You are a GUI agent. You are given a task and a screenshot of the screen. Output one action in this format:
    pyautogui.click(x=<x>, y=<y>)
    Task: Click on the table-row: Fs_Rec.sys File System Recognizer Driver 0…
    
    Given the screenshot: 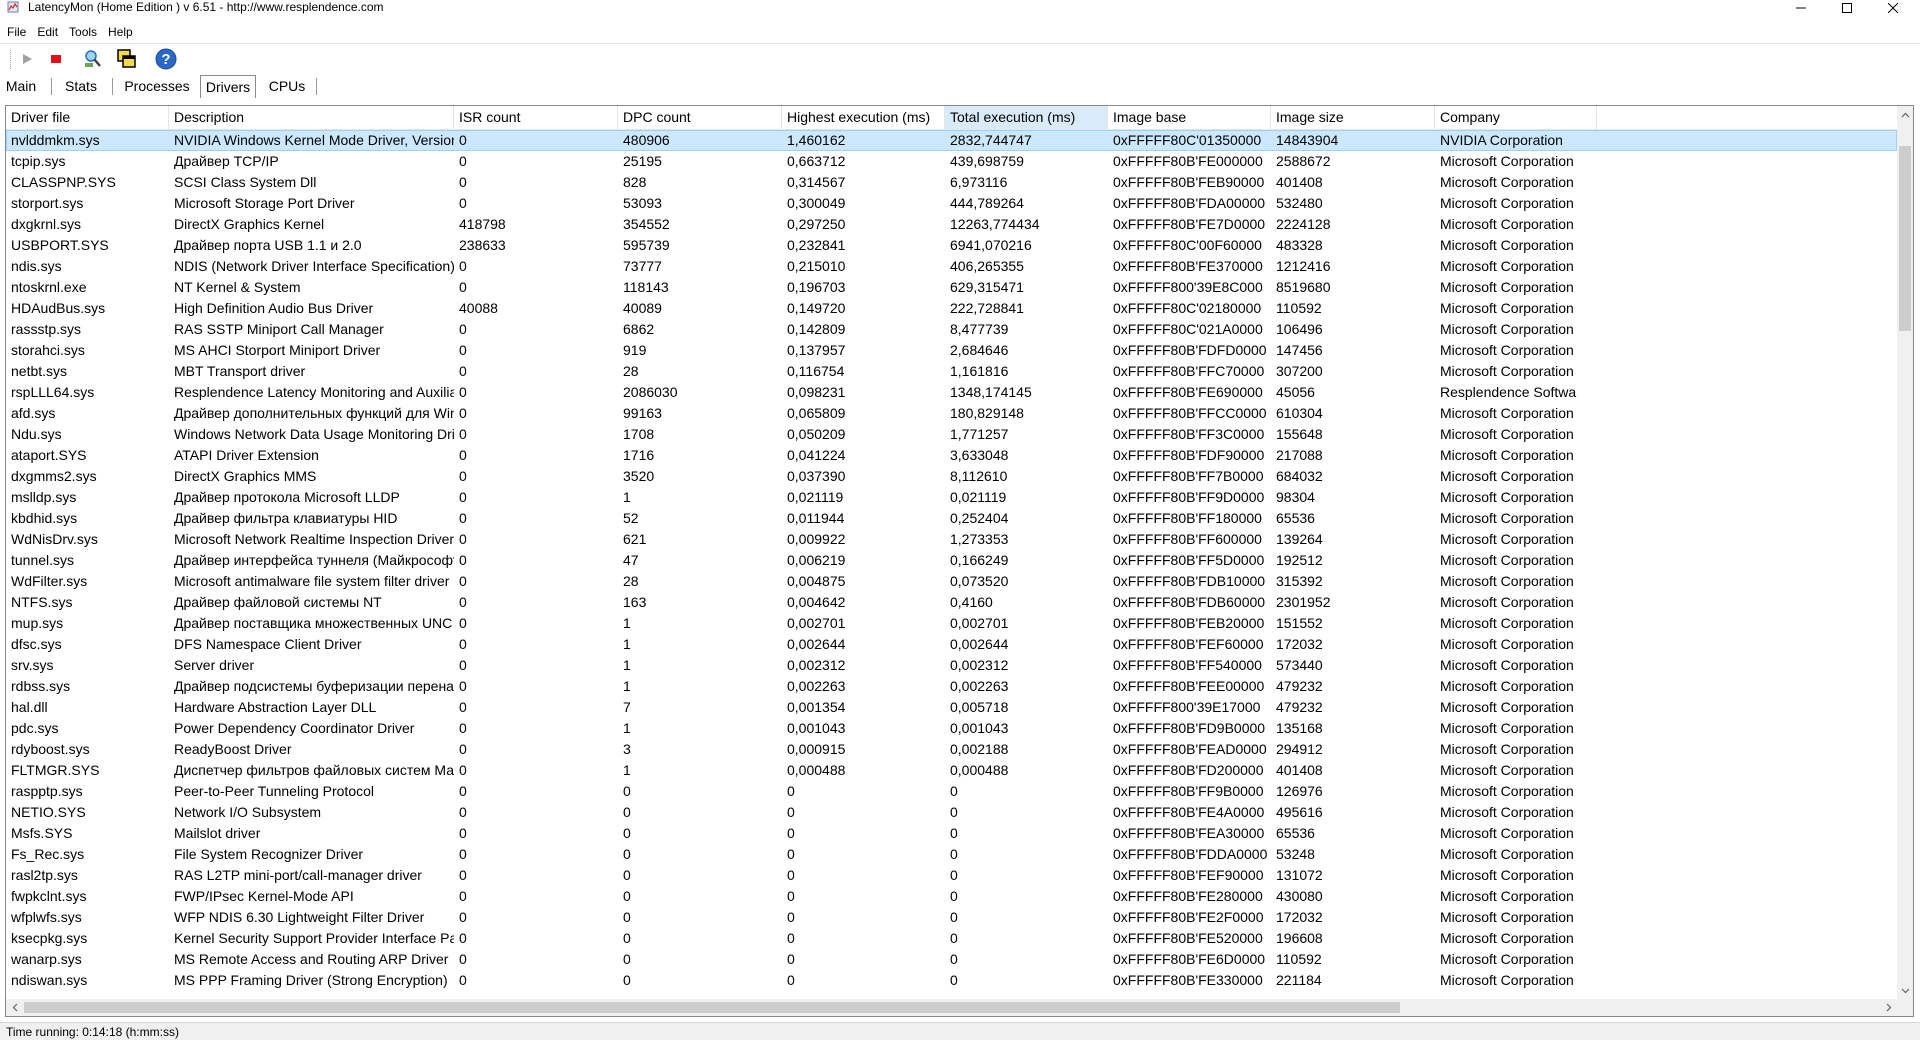 What is the action you would take?
    pyautogui.click(x=951, y=854)
    